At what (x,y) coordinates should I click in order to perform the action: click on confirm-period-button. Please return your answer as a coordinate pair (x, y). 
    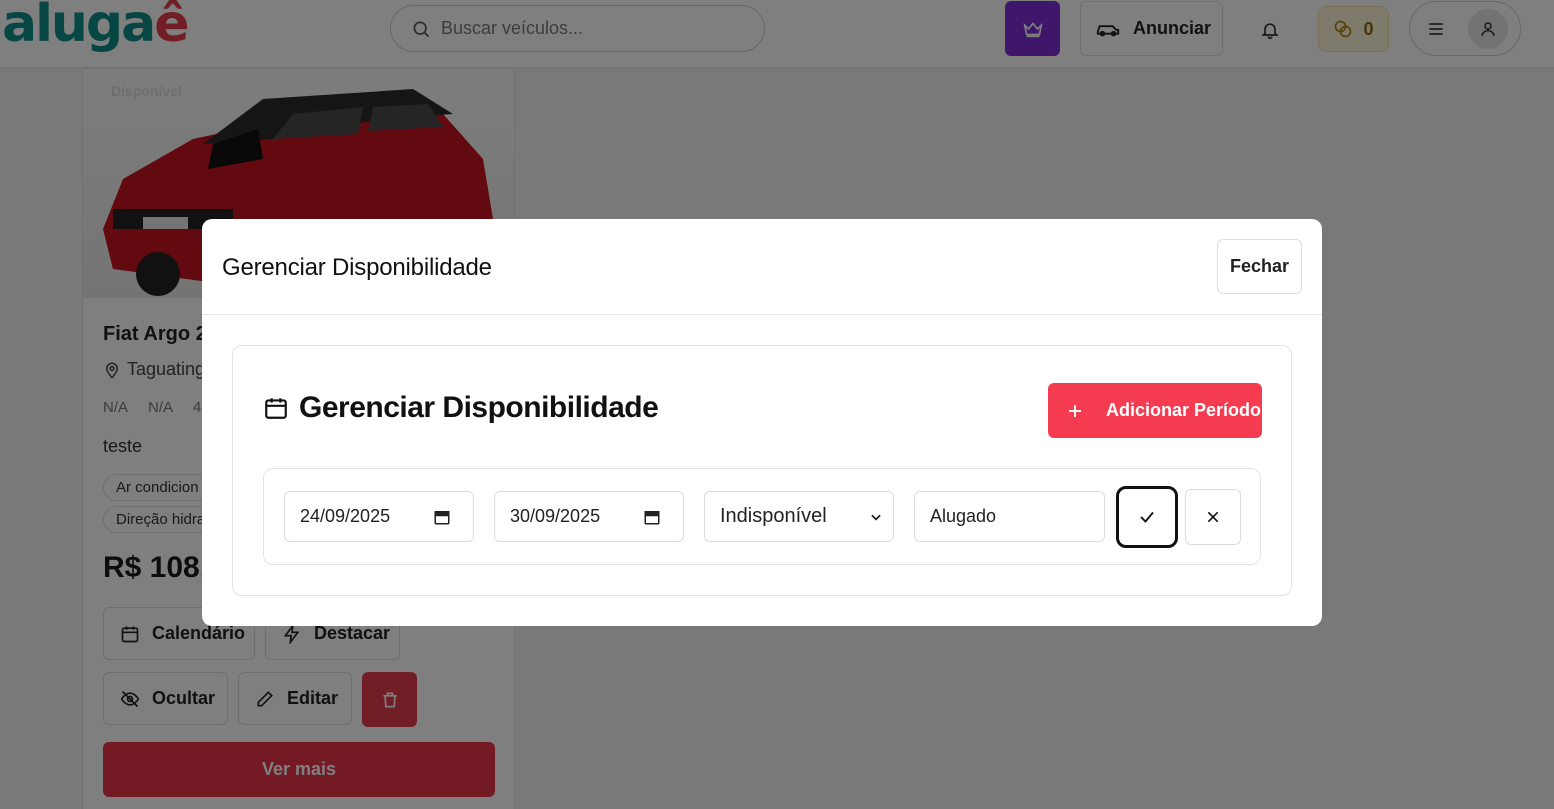
    Looking at the image, I should click on (1147, 517).